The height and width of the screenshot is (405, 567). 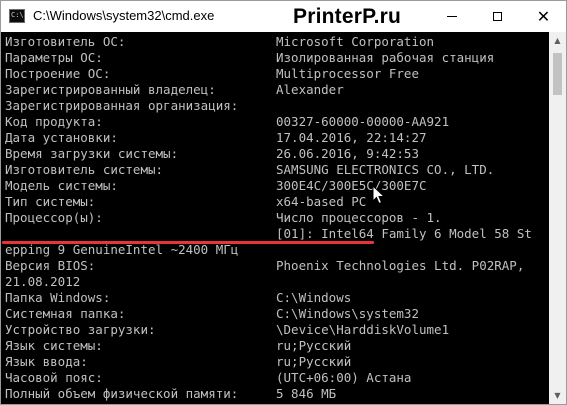 What do you see at coordinates (310, 89) in the screenshot?
I see `console-line-value: Alexander` at bounding box center [310, 89].